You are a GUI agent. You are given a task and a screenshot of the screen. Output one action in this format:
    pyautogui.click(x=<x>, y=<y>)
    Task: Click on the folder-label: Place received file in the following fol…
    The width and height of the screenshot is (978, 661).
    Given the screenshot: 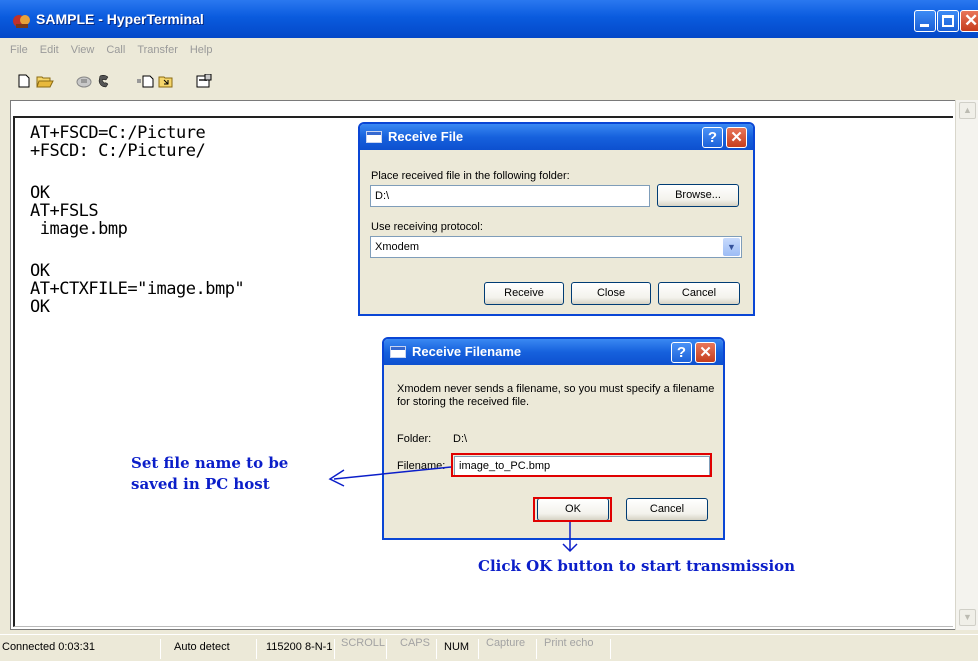 What is the action you would take?
    pyautogui.click(x=470, y=176)
    